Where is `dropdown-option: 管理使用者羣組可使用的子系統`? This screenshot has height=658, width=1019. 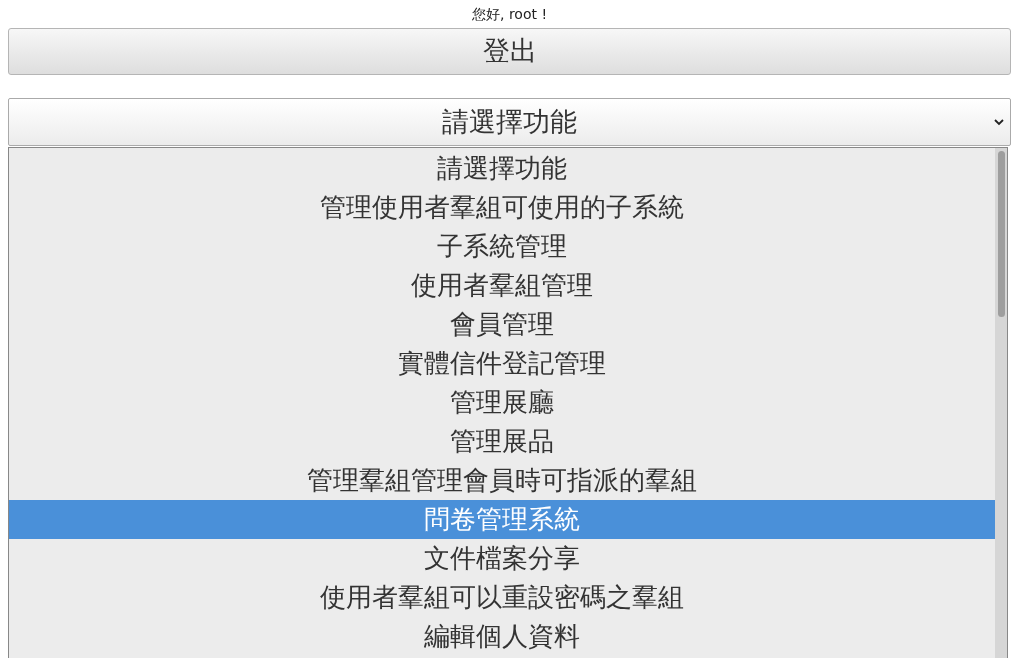 dropdown-option: 管理使用者羣組可使用的子系統 is located at coordinates (502, 207).